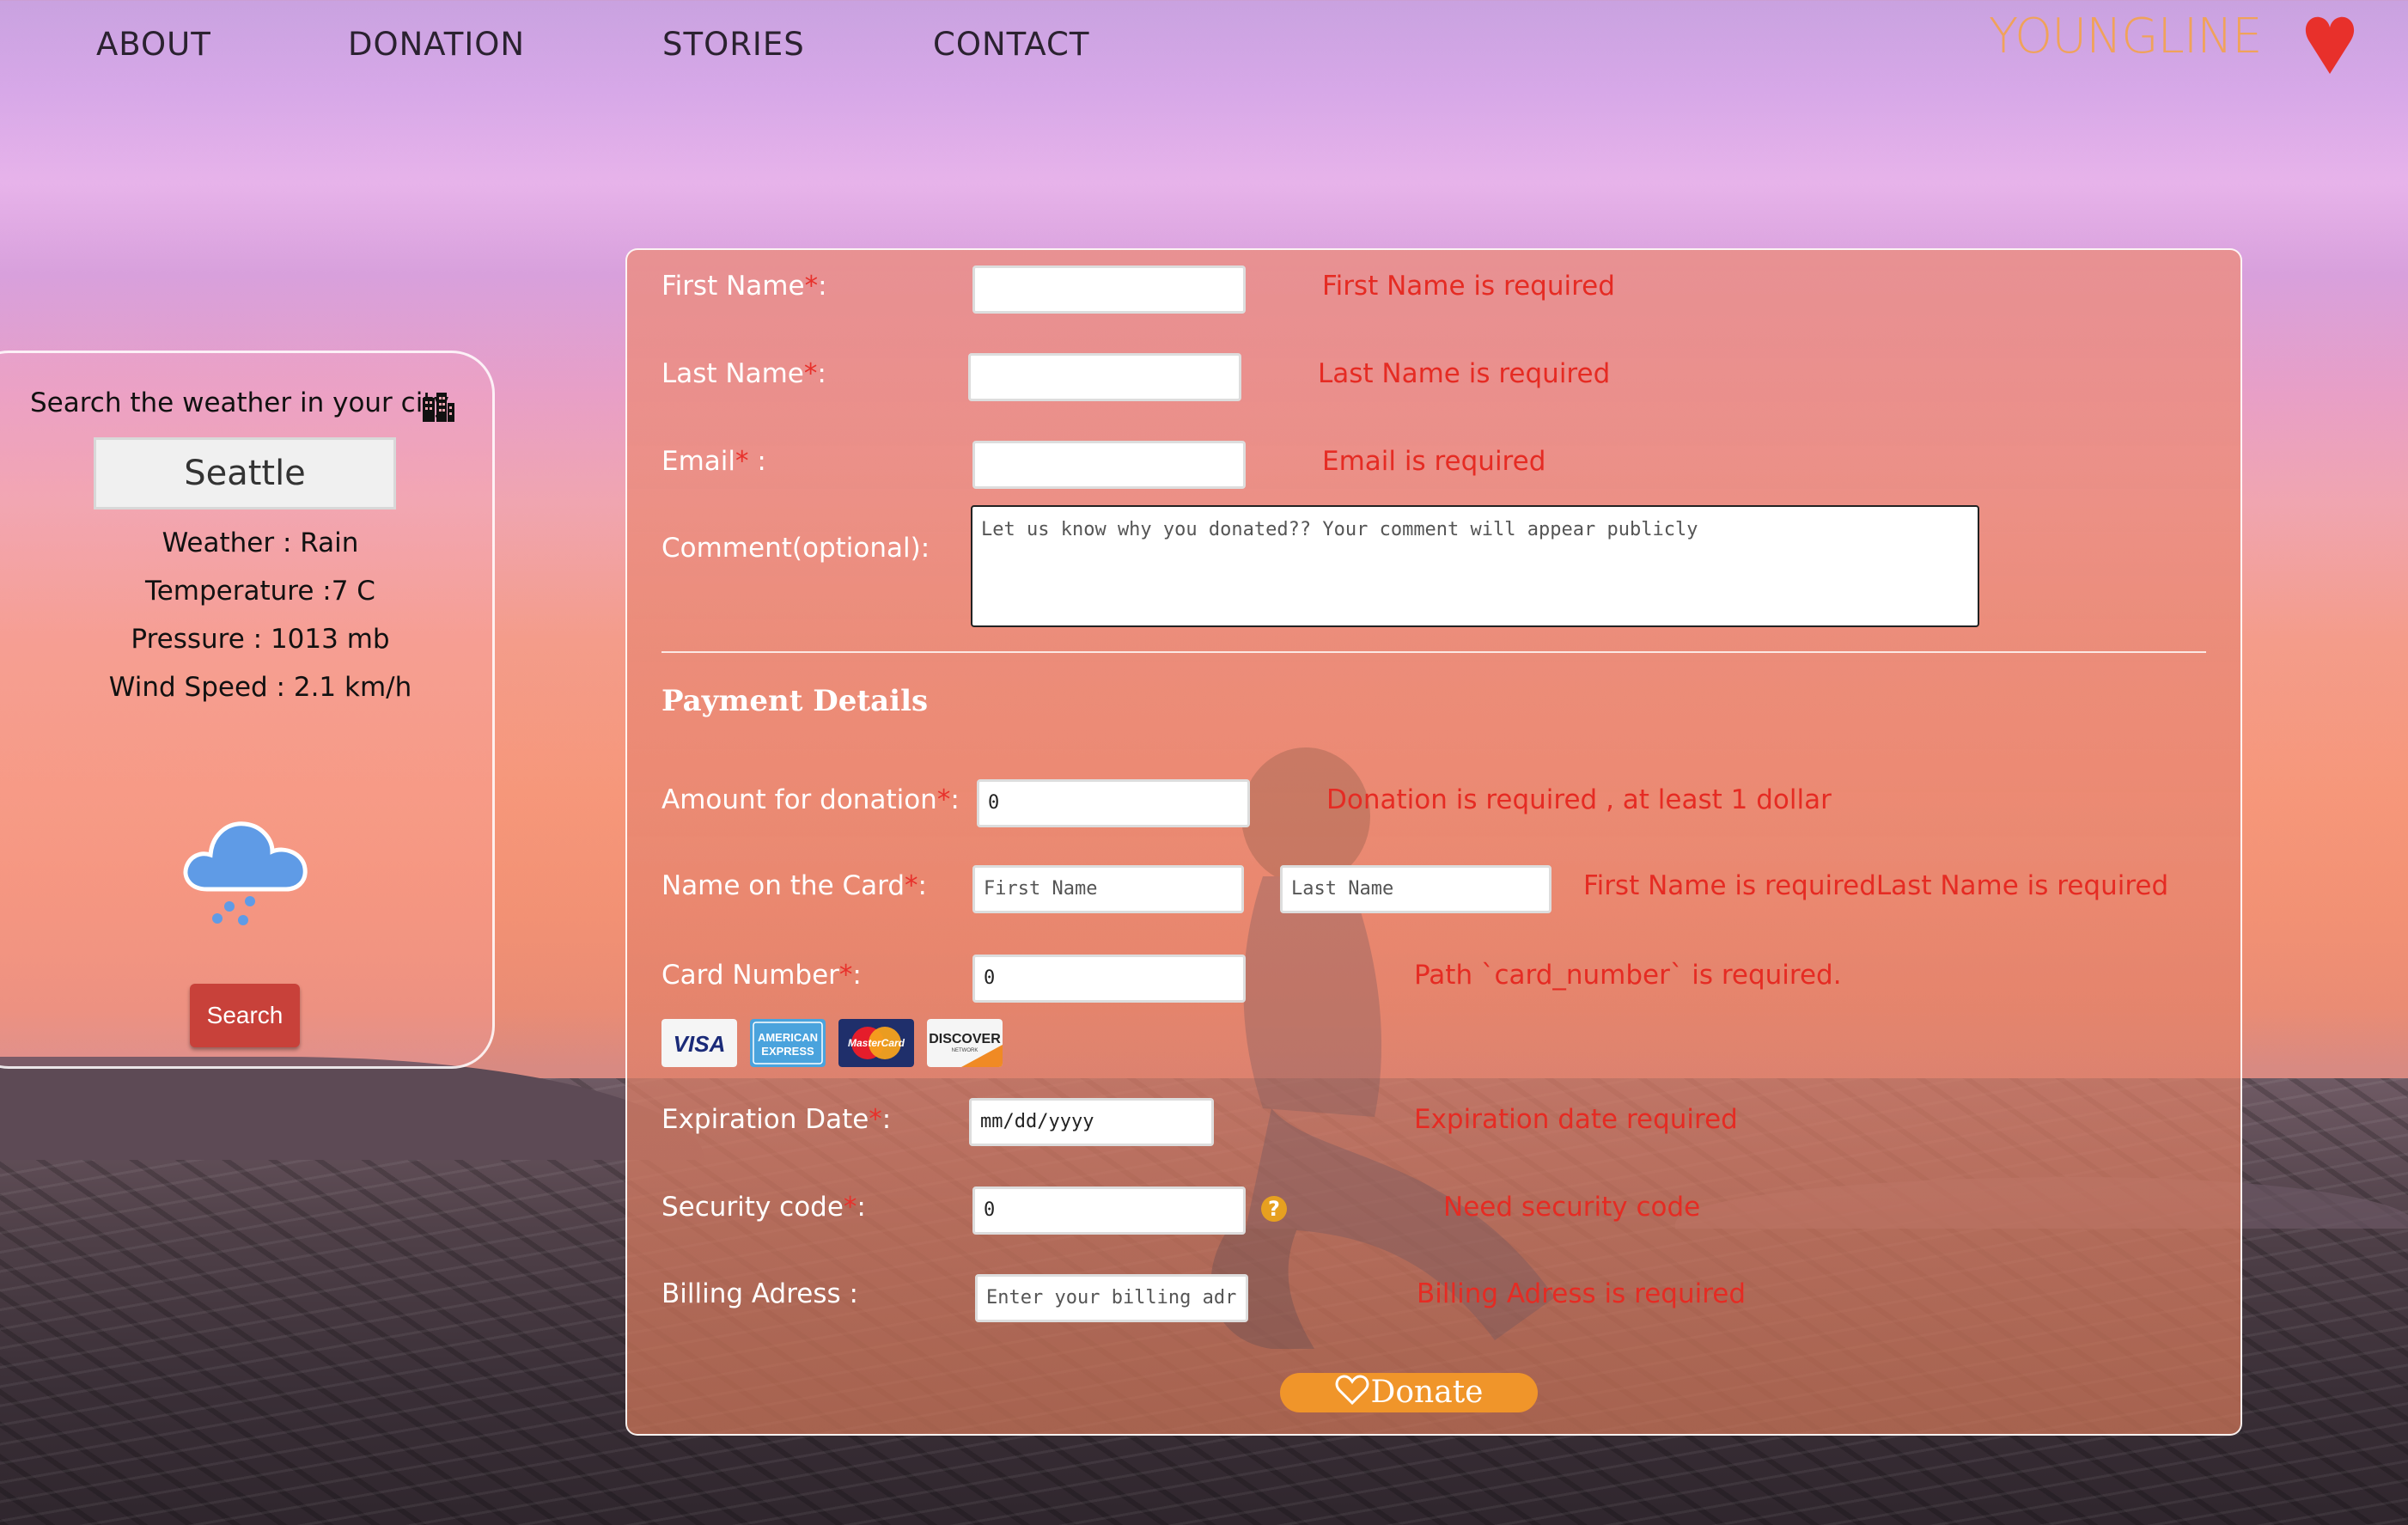 The height and width of the screenshot is (1525, 2408). I want to click on mastercard-card-icon: MasterCard, so click(876, 1043).